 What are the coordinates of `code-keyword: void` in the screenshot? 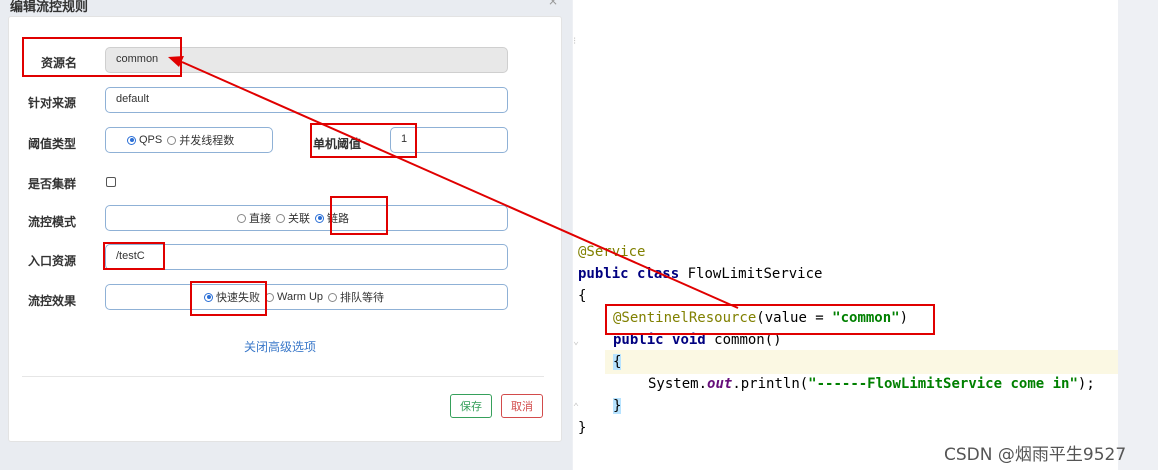 It's located at (689, 340).